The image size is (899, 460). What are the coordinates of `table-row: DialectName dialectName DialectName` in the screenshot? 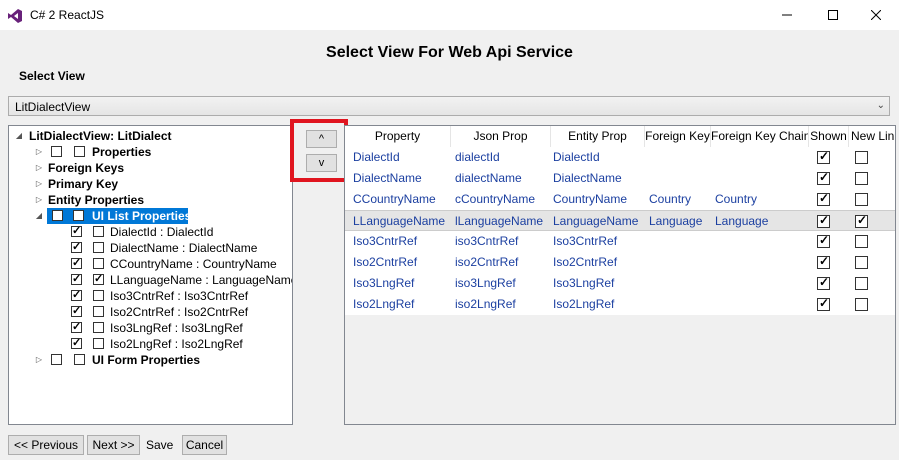 It's located at (620, 178).